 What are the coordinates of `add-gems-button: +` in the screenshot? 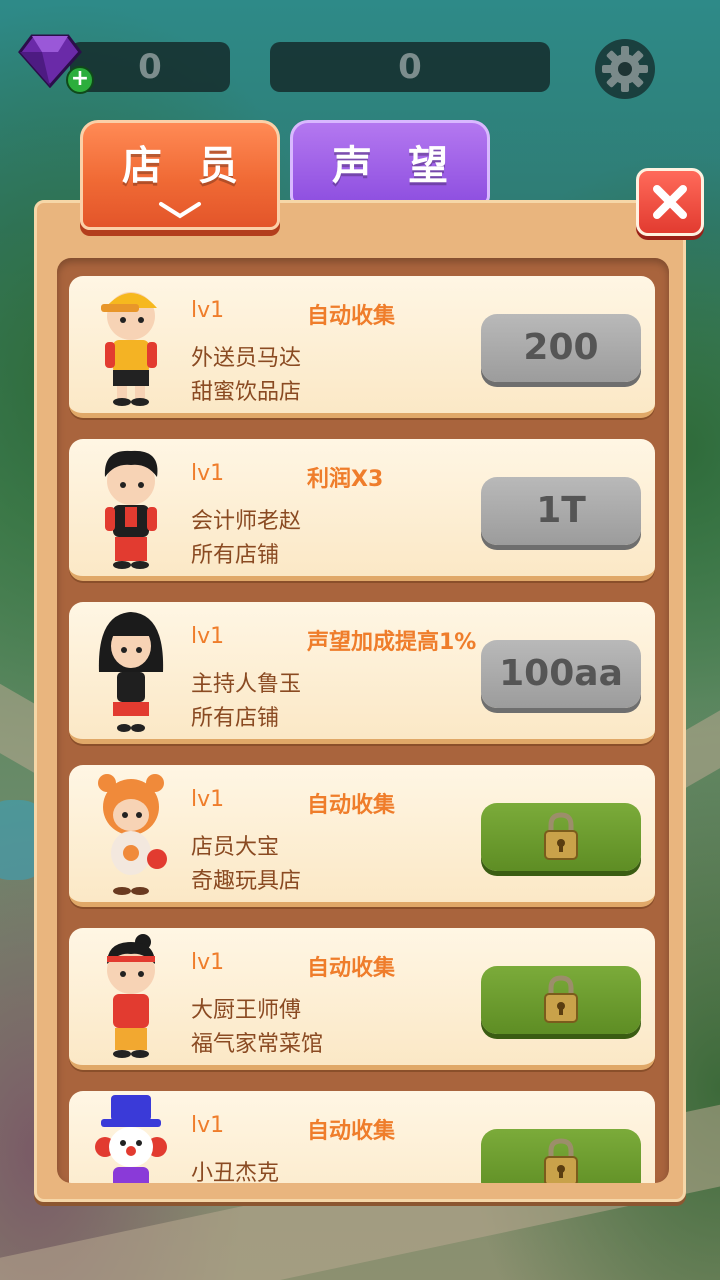 It's located at (54, 63).